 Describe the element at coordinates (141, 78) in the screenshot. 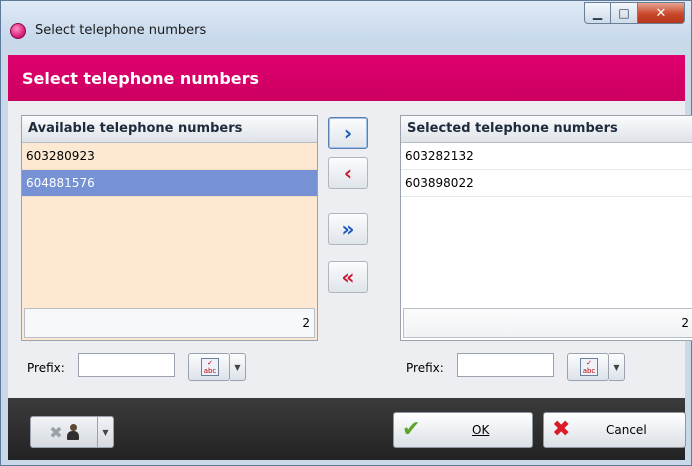

I see `page-title: Select telephone numbers` at that location.